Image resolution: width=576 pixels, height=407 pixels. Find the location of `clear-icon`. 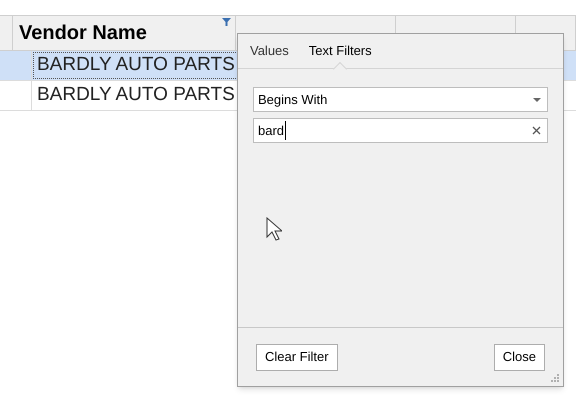

clear-icon is located at coordinates (536, 130).